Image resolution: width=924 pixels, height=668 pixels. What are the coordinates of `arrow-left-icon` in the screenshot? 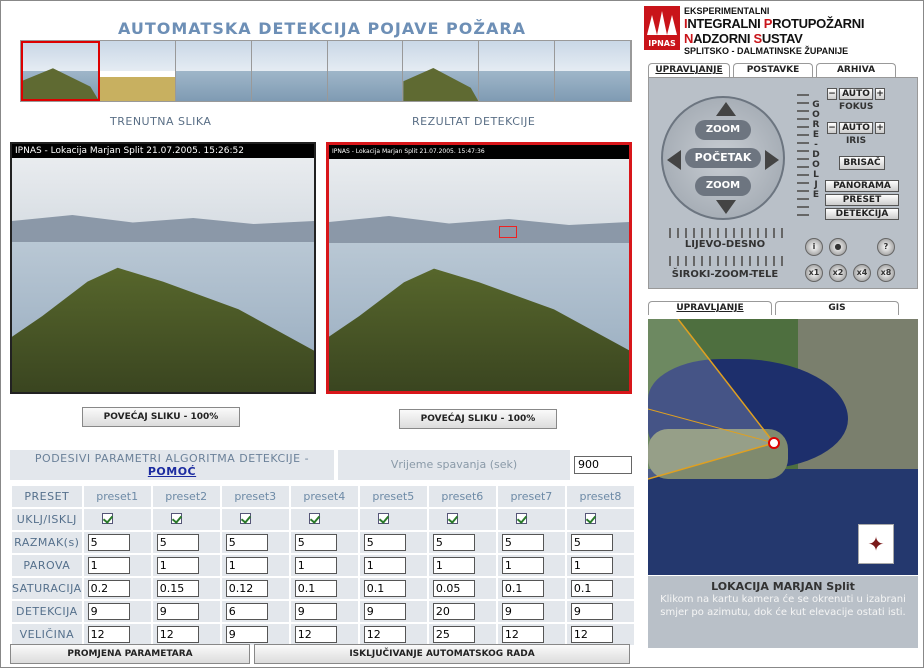 It's located at (674, 160).